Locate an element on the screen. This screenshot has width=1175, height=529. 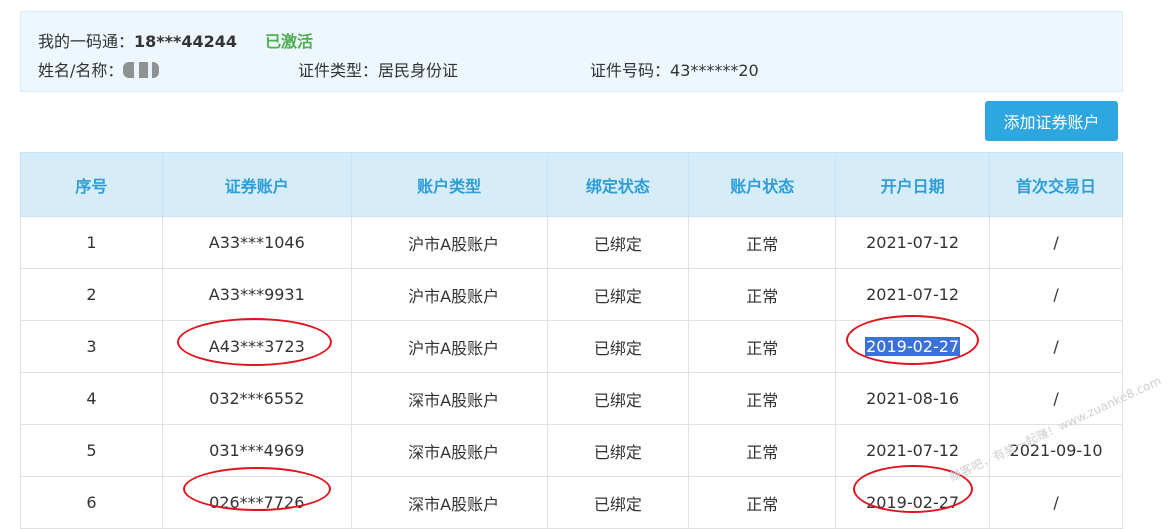
id-number-label: 证件号码： is located at coordinates (630, 70).